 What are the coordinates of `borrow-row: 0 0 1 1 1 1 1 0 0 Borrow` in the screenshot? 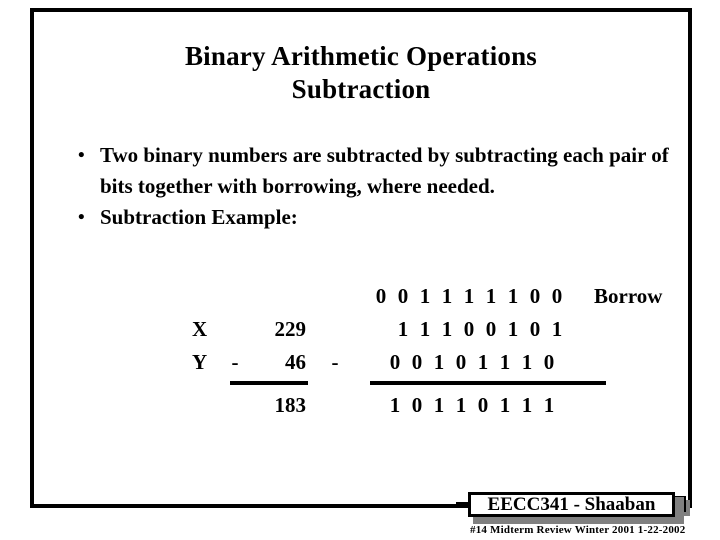 It's located at (361, 296).